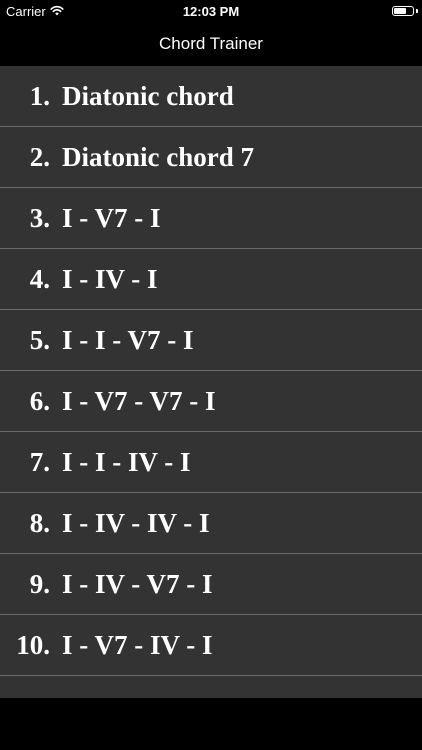 This screenshot has height=750, width=422. What do you see at coordinates (137, 583) in the screenshot?
I see `item-label: I - IV - V7 - I` at bounding box center [137, 583].